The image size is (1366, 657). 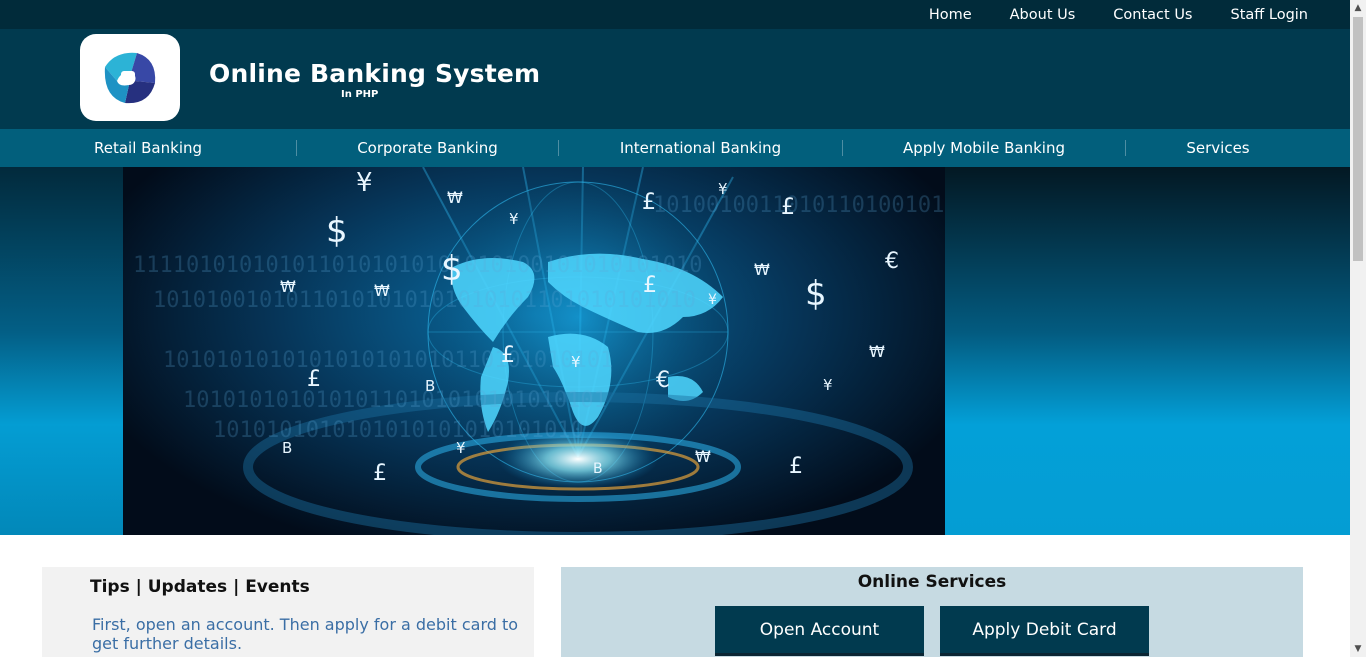 What do you see at coordinates (1043, 15) in the screenshot?
I see `nav-about-link: About Us` at bounding box center [1043, 15].